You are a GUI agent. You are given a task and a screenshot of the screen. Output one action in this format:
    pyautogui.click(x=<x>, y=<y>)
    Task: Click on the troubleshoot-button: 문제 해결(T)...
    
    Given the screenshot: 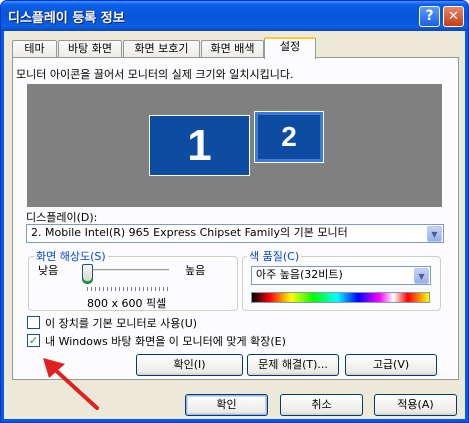 What is the action you would take?
    pyautogui.click(x=293, y=365)
    